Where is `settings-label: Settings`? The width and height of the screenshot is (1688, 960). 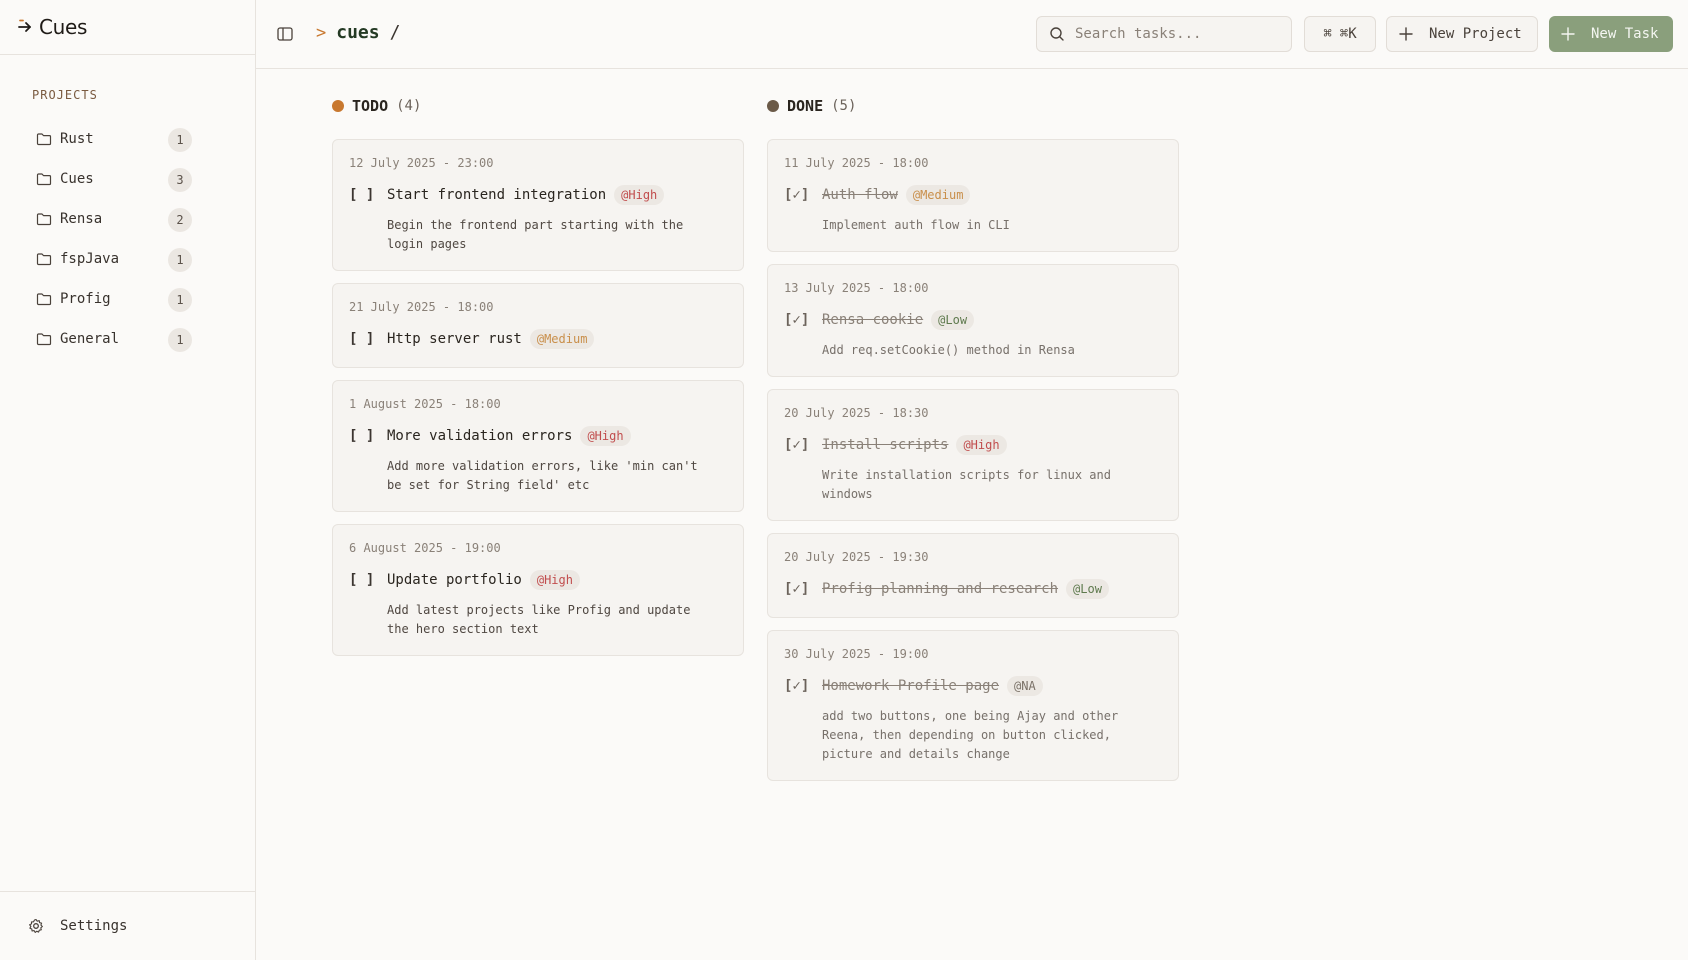
settings-label: Settings is located at coordinates (94, 926).